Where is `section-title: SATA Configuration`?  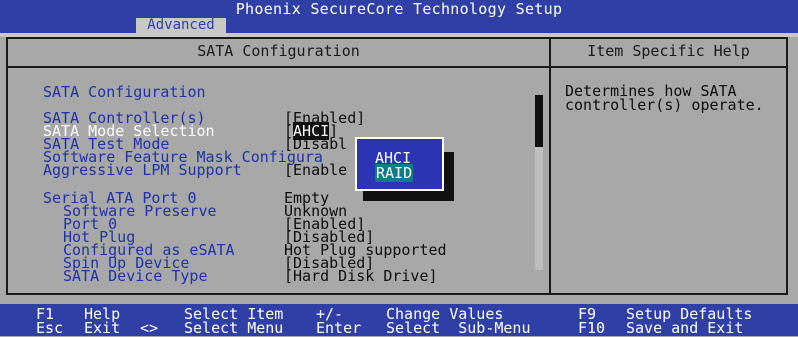
section-title: SATA Configuration is located at coordinates (124, 92).